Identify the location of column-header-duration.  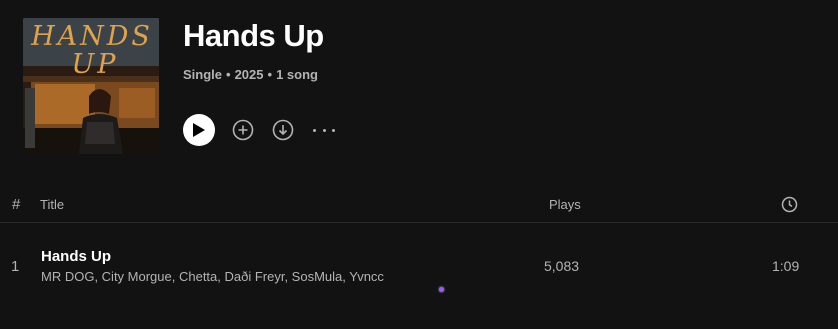
(789, 206).